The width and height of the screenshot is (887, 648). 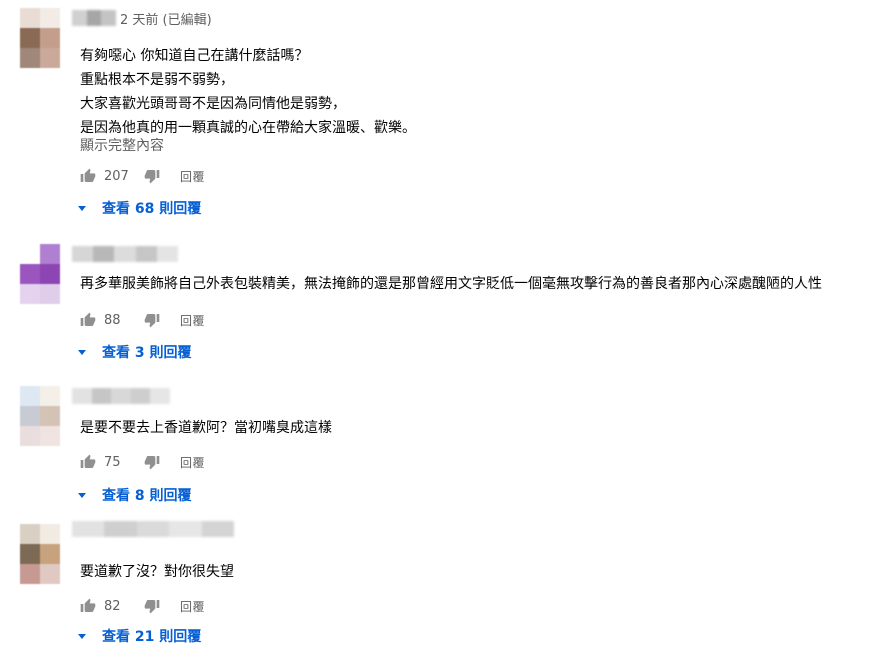 I want to click on like-count: 207, so click(x=116, y=176).